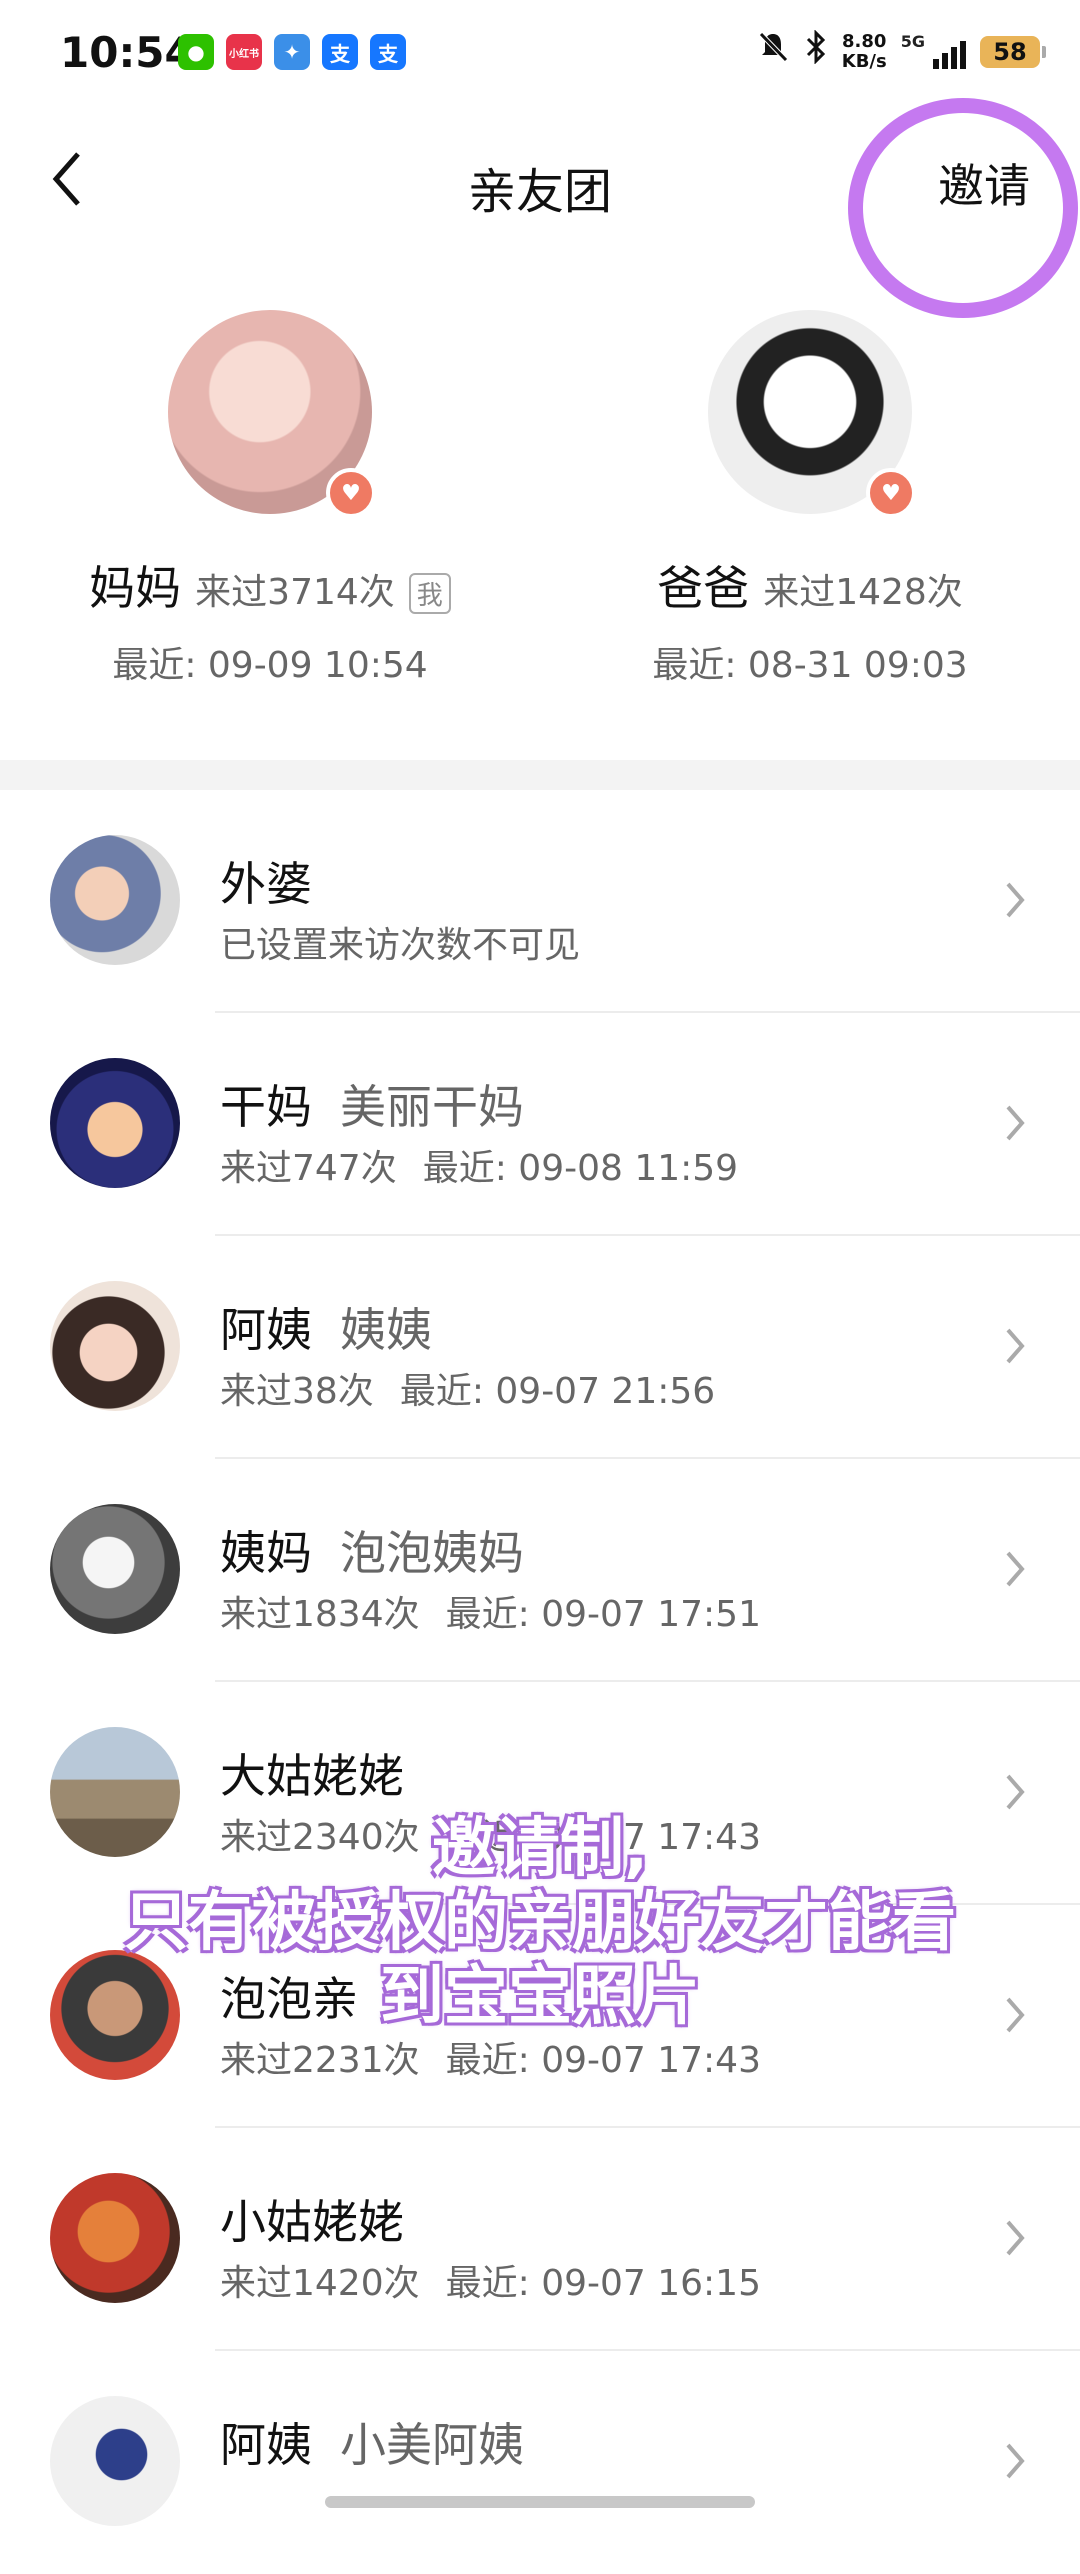  Describe the element at coordinates (912, 41) in the screenshot. I see `network-type: 5G` at that location.